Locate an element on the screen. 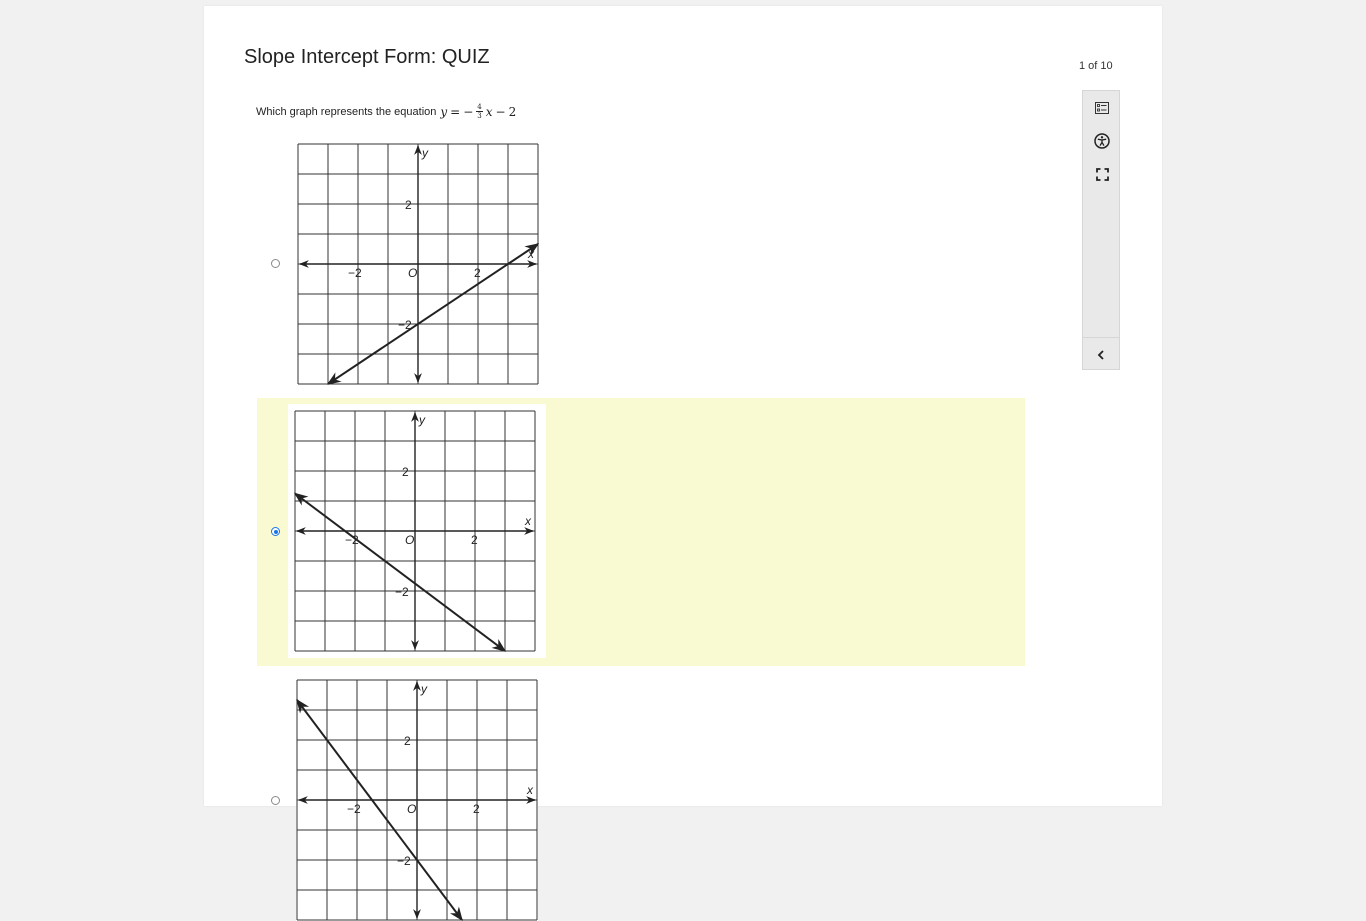 This screenshot has width=1366, height=921. question-list-button is located at coordinates (1102, 108).